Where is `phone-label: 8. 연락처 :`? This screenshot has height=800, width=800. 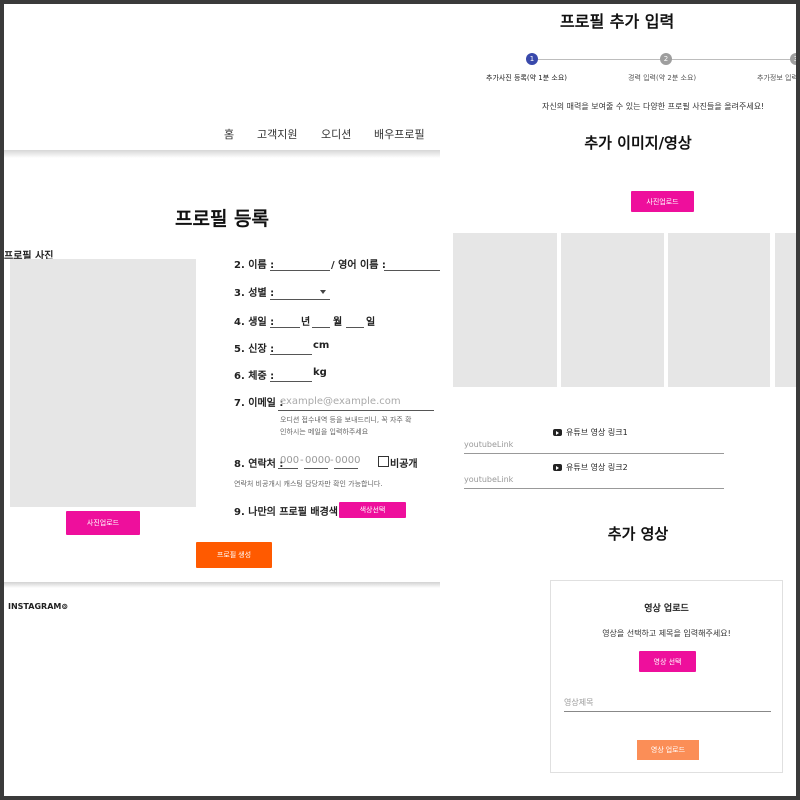
phone-label: 8. 연락처 : is located at coordinates (259, 464).